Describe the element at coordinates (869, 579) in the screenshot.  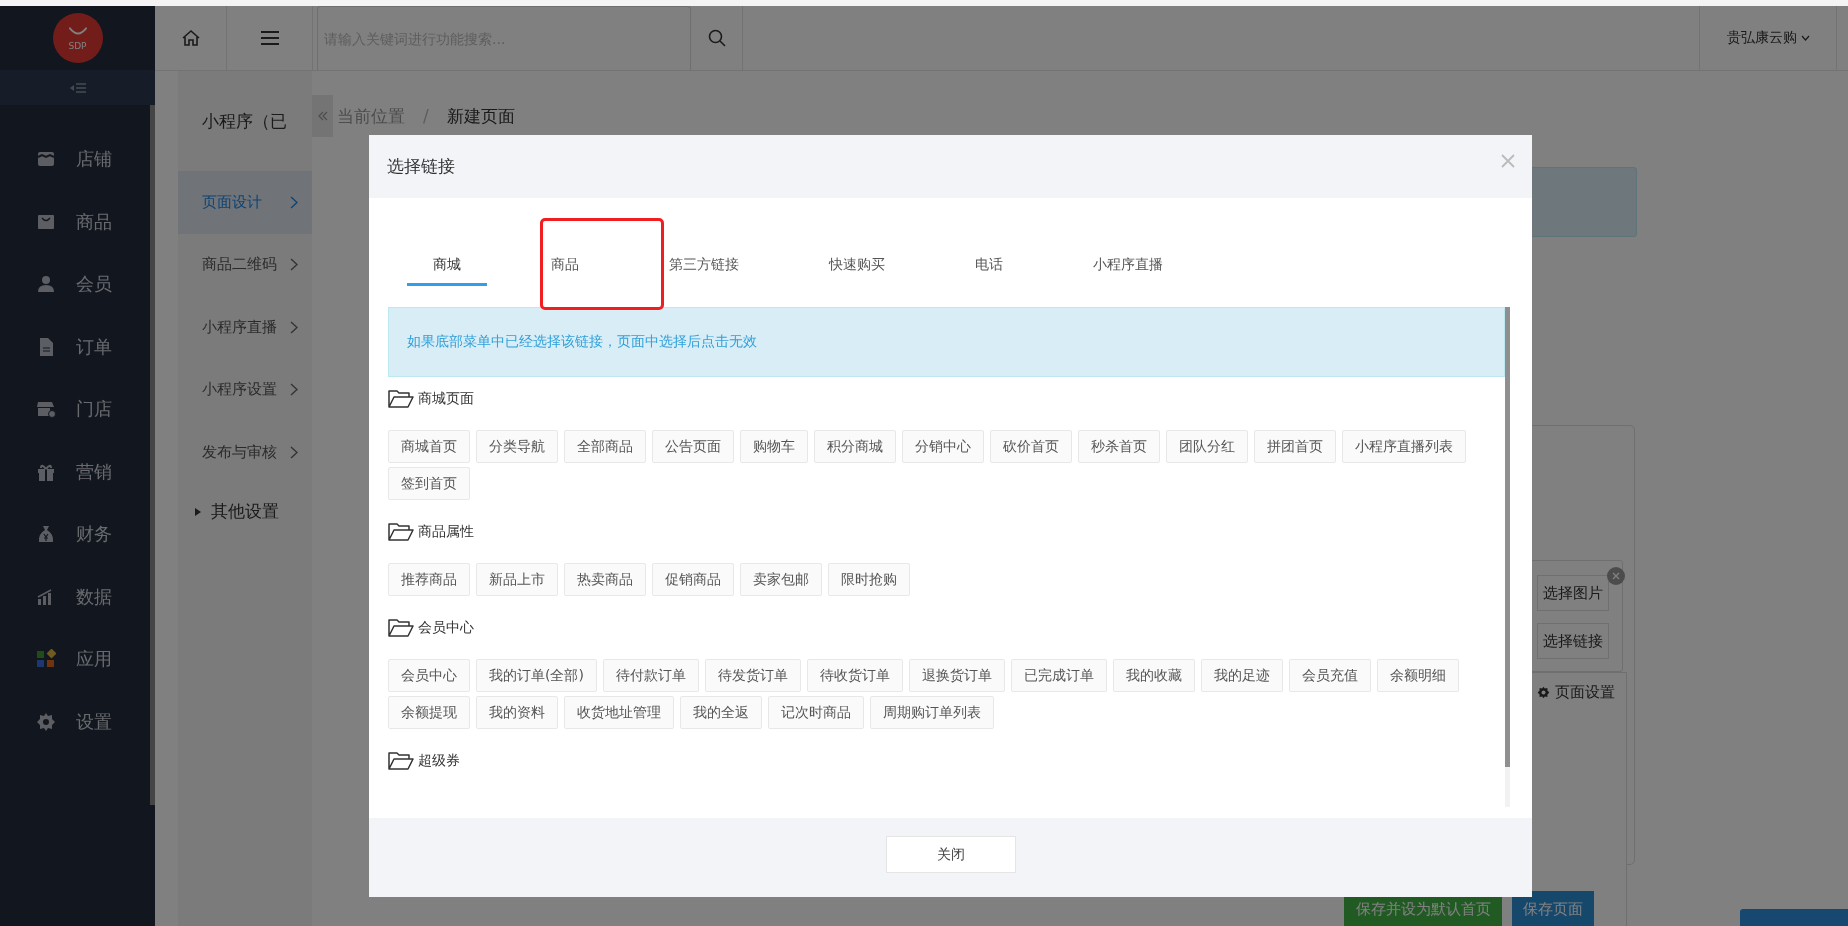
I see `link-option: 限时抢购` at that location.